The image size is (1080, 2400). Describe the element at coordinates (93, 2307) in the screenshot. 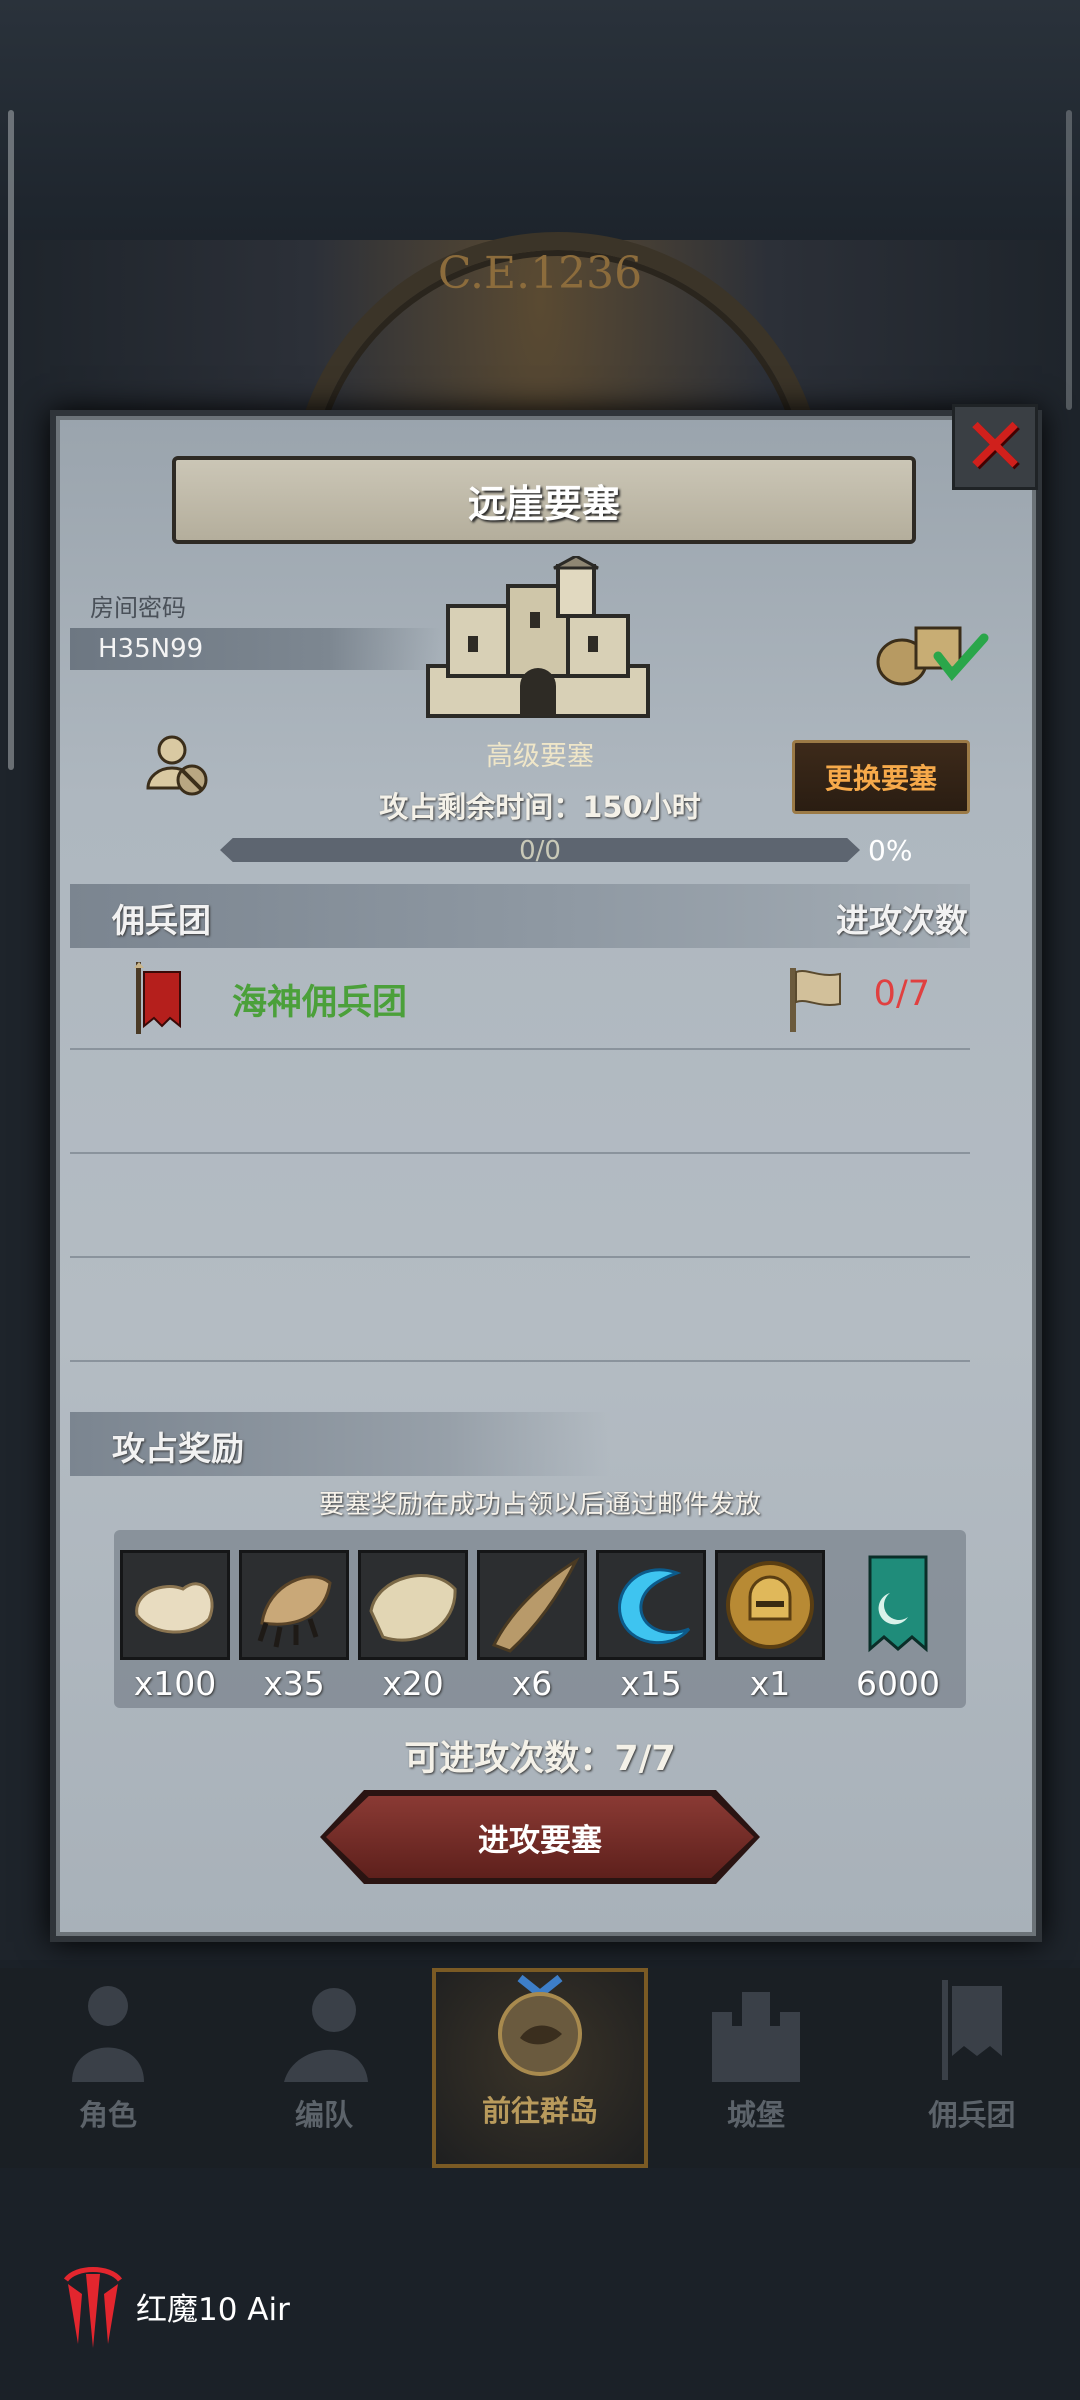

I see `red-magic-logo-icon` at that location.